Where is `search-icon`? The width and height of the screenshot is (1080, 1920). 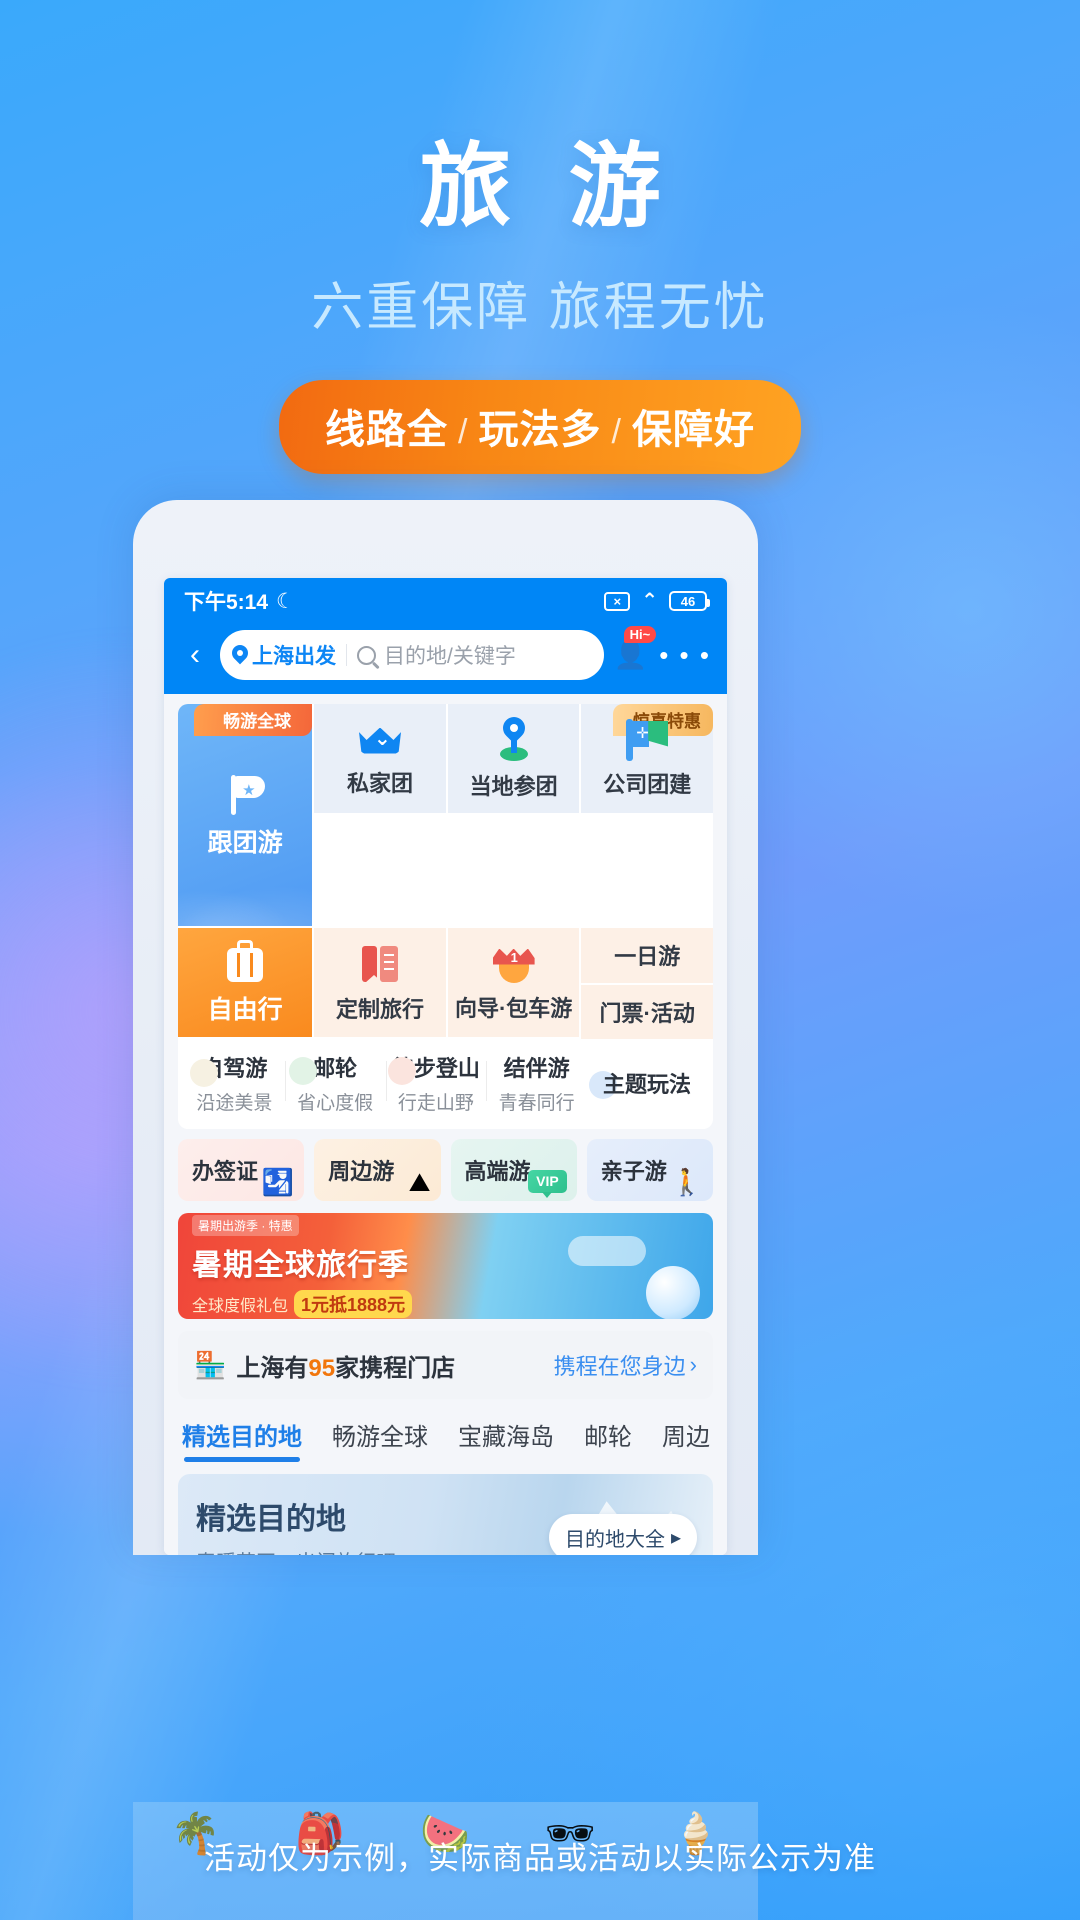
search-icon is located at coordinates (366, 655).